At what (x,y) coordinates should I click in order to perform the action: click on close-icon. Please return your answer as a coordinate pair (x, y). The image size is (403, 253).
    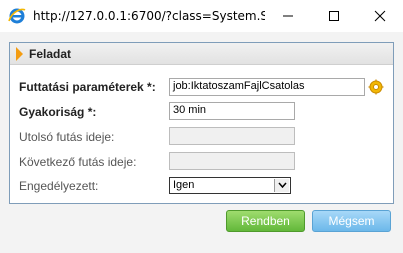
    Looking at the image, I should click on (380, 16).